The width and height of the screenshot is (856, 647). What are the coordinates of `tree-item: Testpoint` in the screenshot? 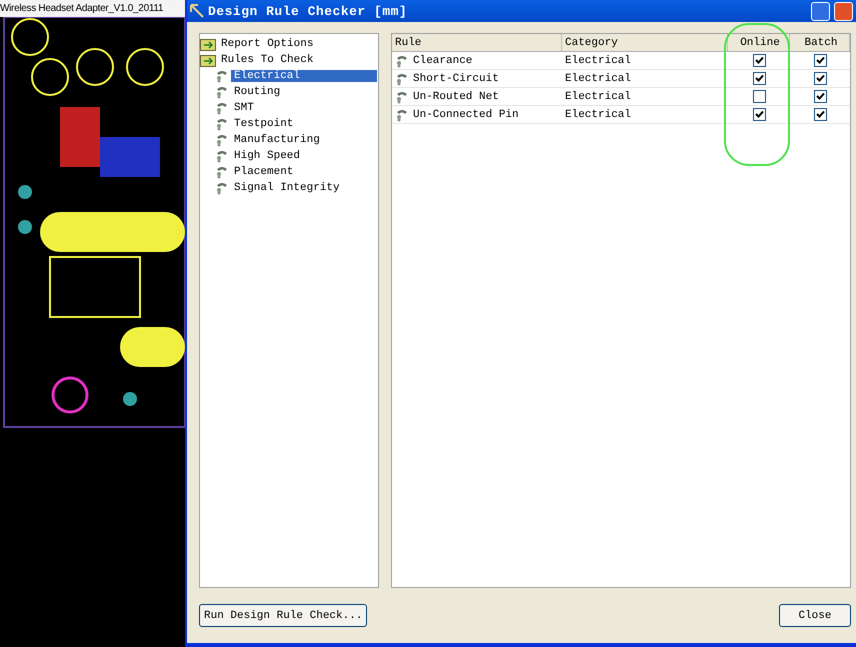 It's located at (263, 124).